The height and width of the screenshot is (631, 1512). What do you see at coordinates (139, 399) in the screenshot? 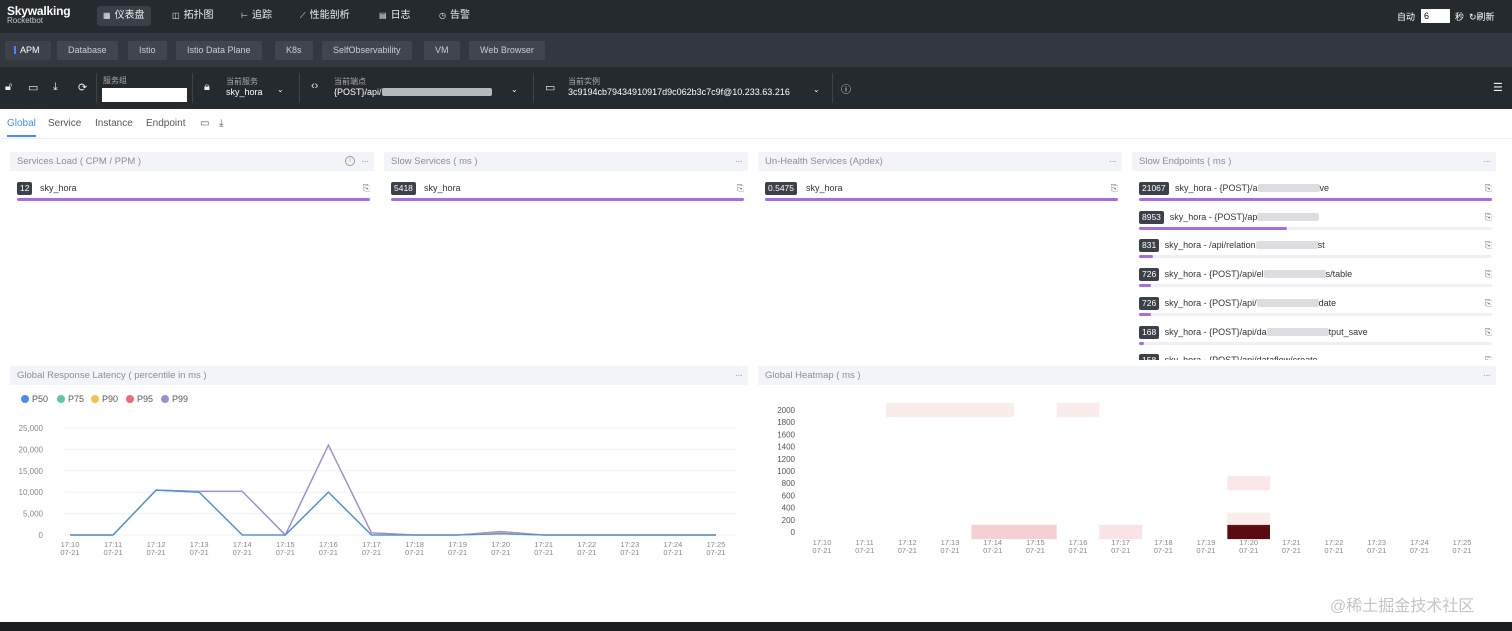
I see `legend-p95: P95` at bounding box center [139, 399].